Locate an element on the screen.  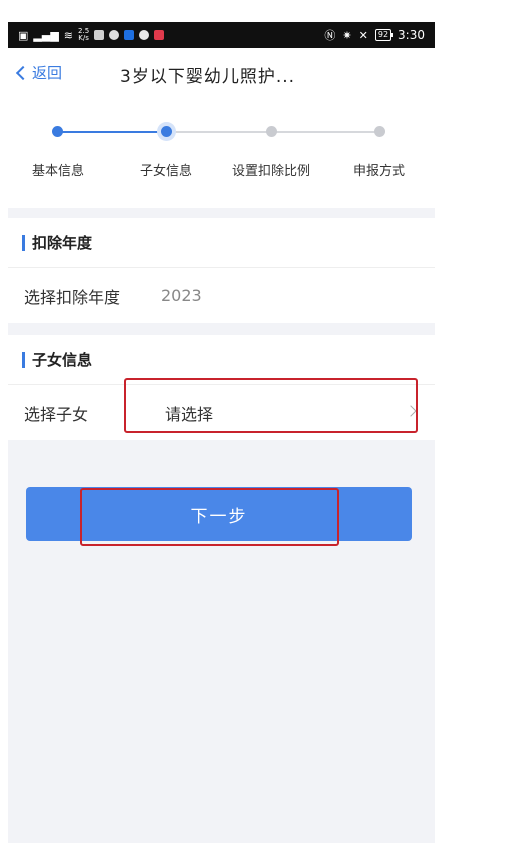
step-label-child-info: 子女信息 is located at coordinates (166, 171).